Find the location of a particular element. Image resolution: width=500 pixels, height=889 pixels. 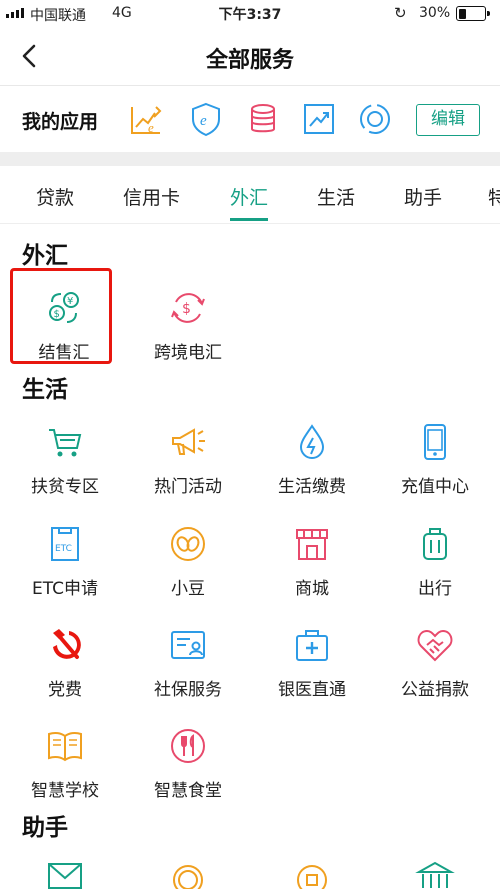

shopping-cart-icon is located at coordinates (65, 443).